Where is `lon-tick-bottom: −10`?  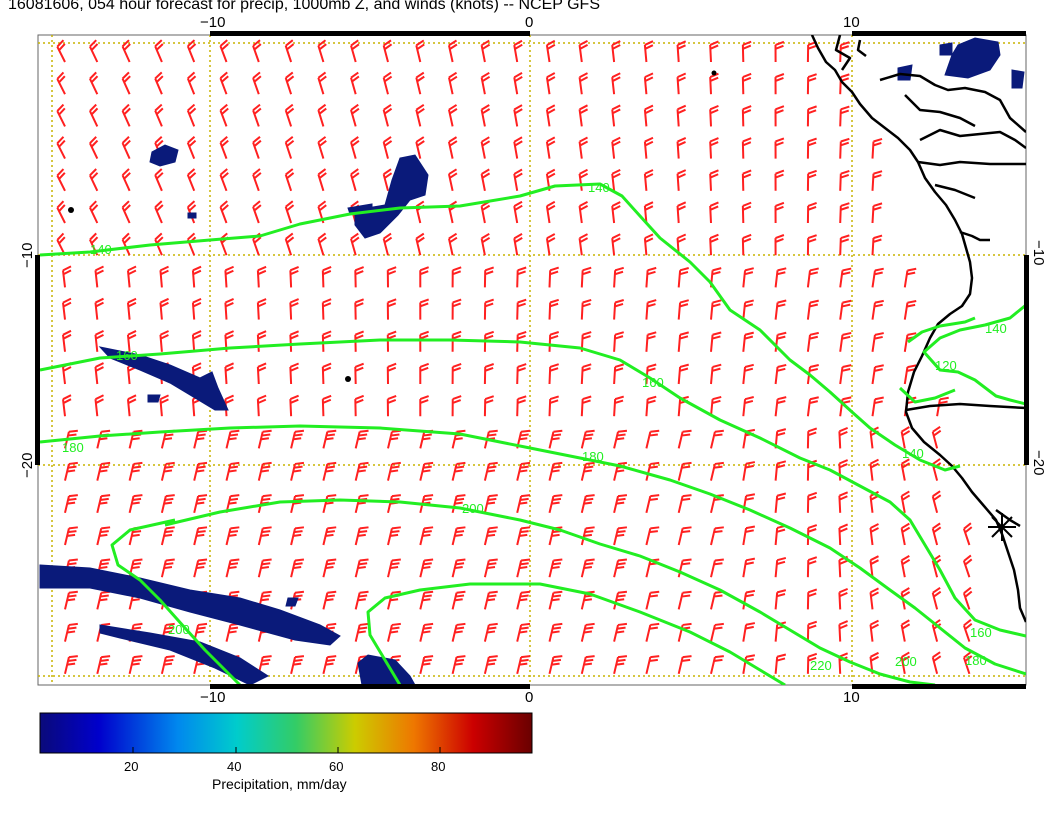
lon-tick-bottom: −10 is located at coordinates (212, 697).